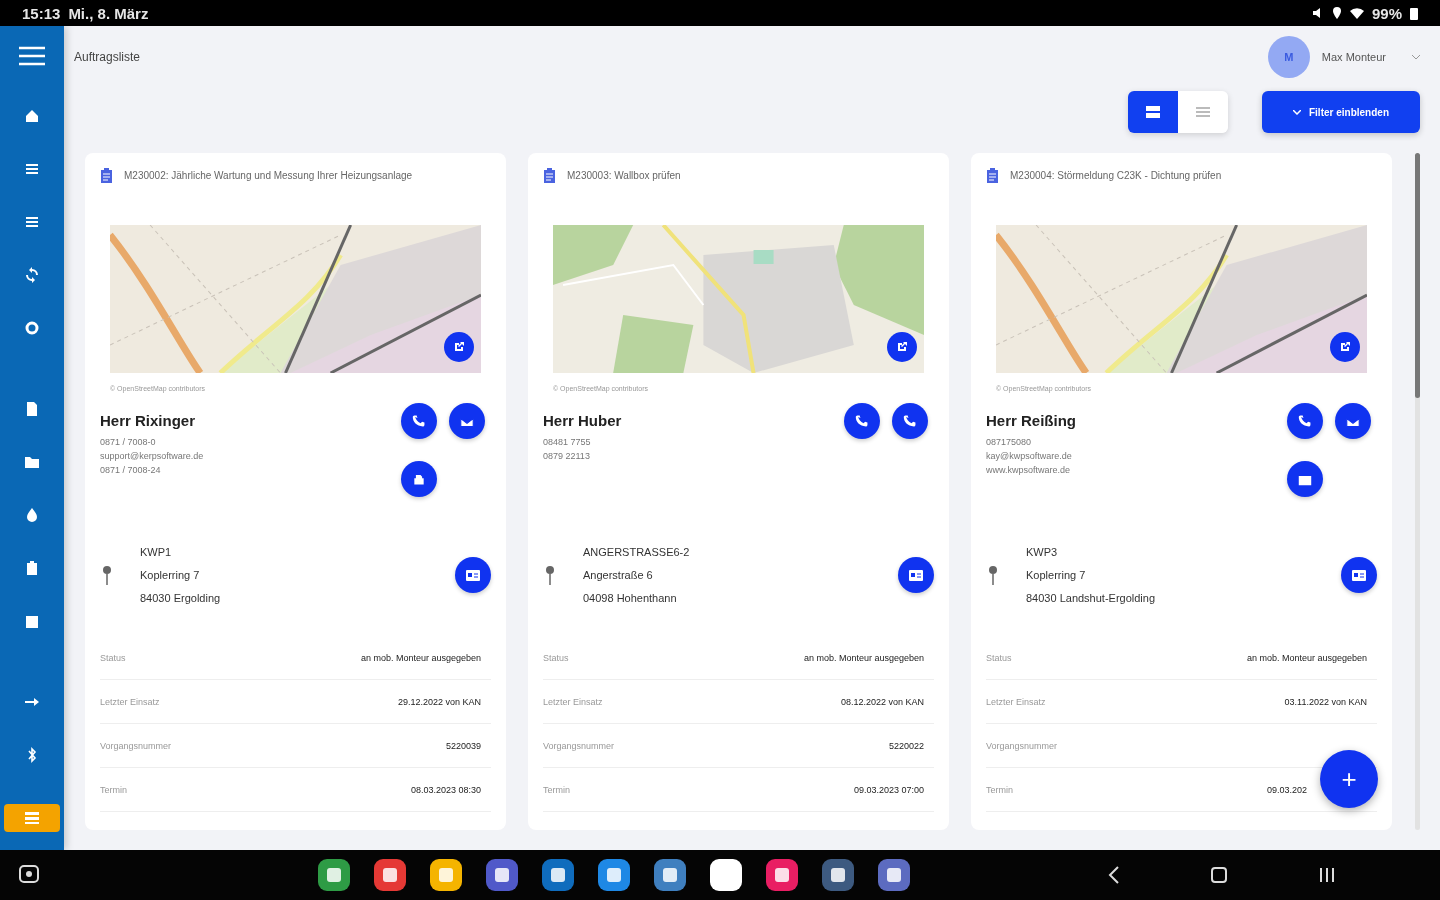 This screenshot has height=900, width=1440. I want to click on detail-value: 09.03.202, so click(1286, 789).